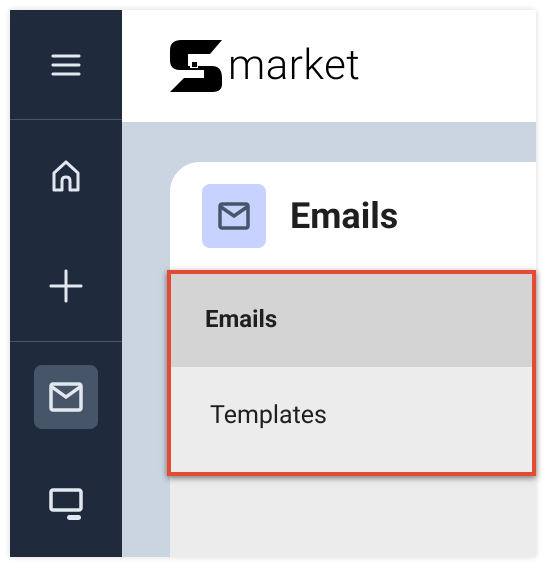 Image resolution: width=546 pixels, height=568 pixels. Describe the element at coordinates (66, 64) in the screenshot. I see `menu-icon` at that location.